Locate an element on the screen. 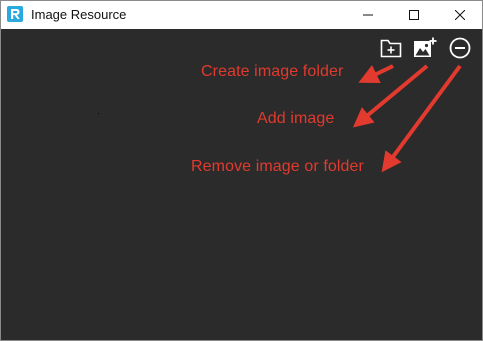 This screenshot has height=341, width=483. arrow-to-image-button is located at coordinates (390, 96).